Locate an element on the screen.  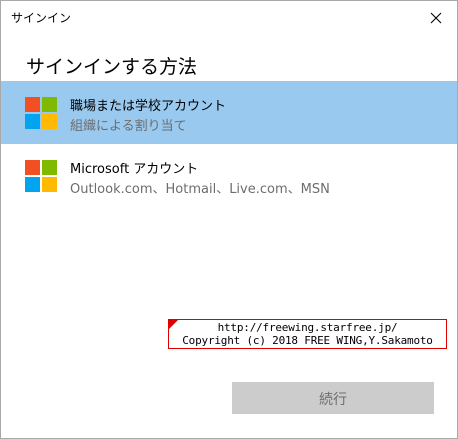
watermark-url: http://freewing.starfree.jp/ is located at coordinates (307, 327).